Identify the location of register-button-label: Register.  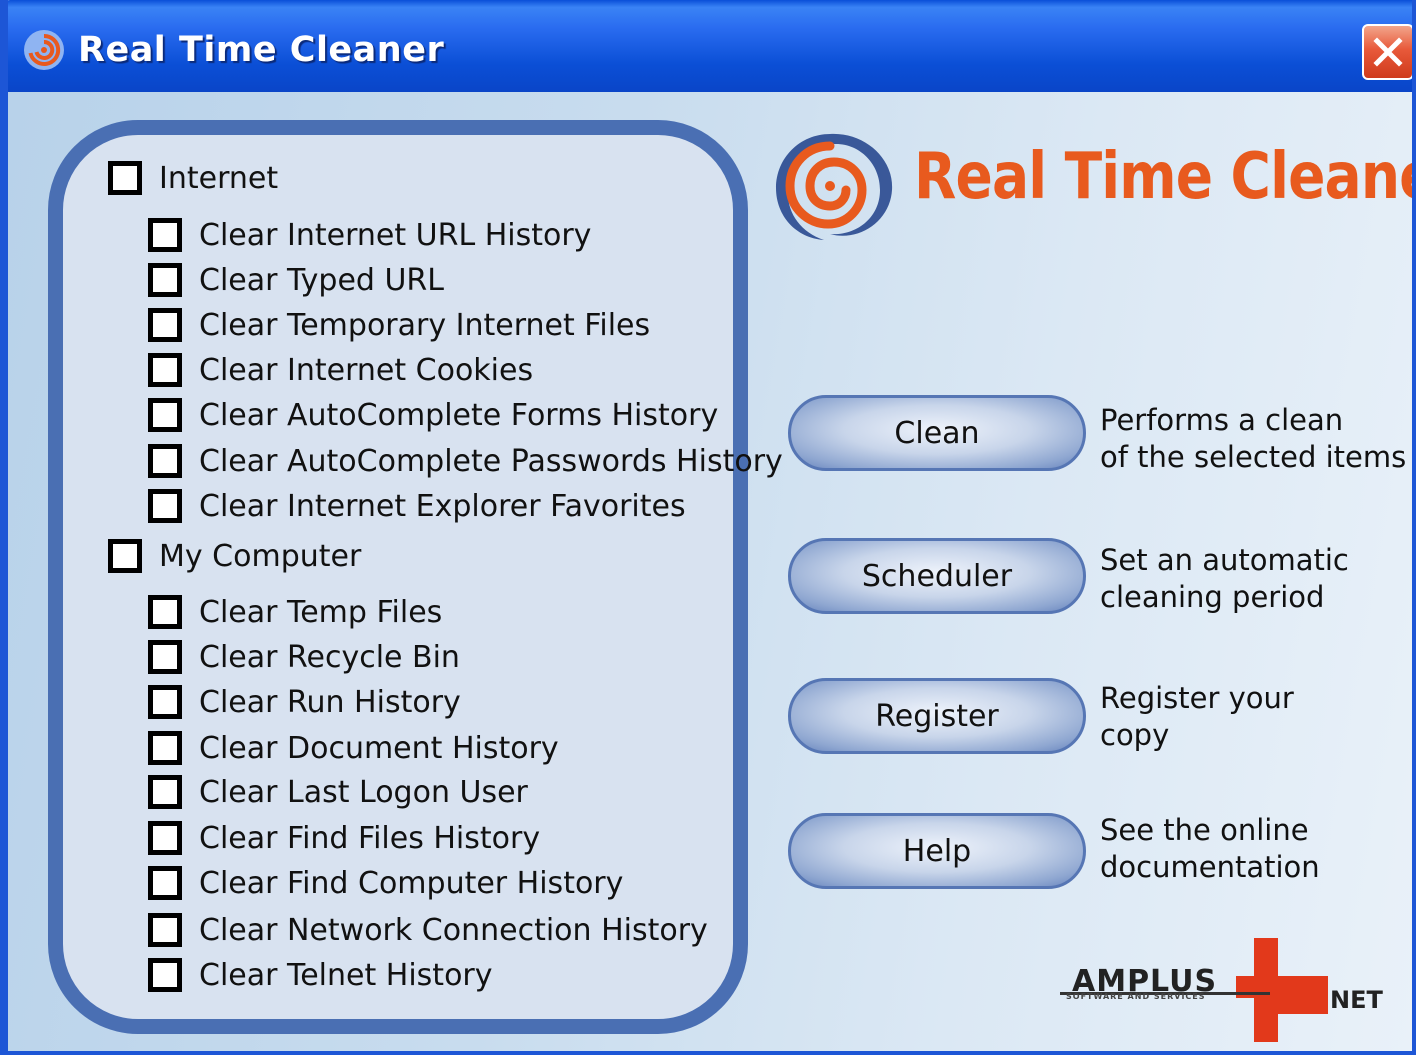
(937, 716).